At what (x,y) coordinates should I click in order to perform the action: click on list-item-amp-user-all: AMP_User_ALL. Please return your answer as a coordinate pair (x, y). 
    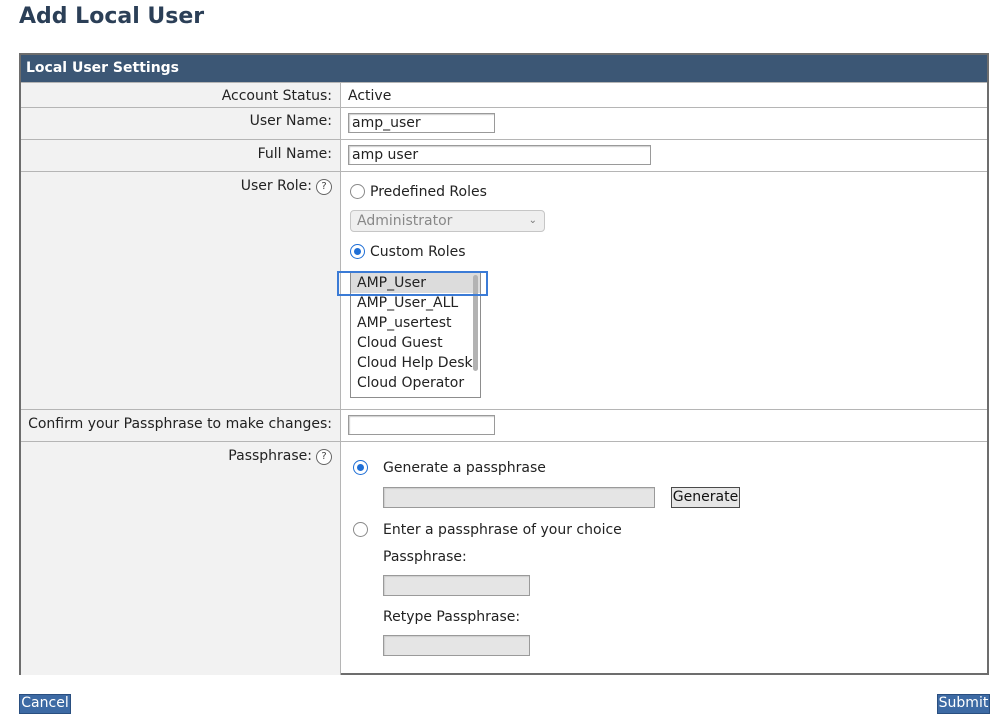
    Looking at the image, I should click on (415, 303).